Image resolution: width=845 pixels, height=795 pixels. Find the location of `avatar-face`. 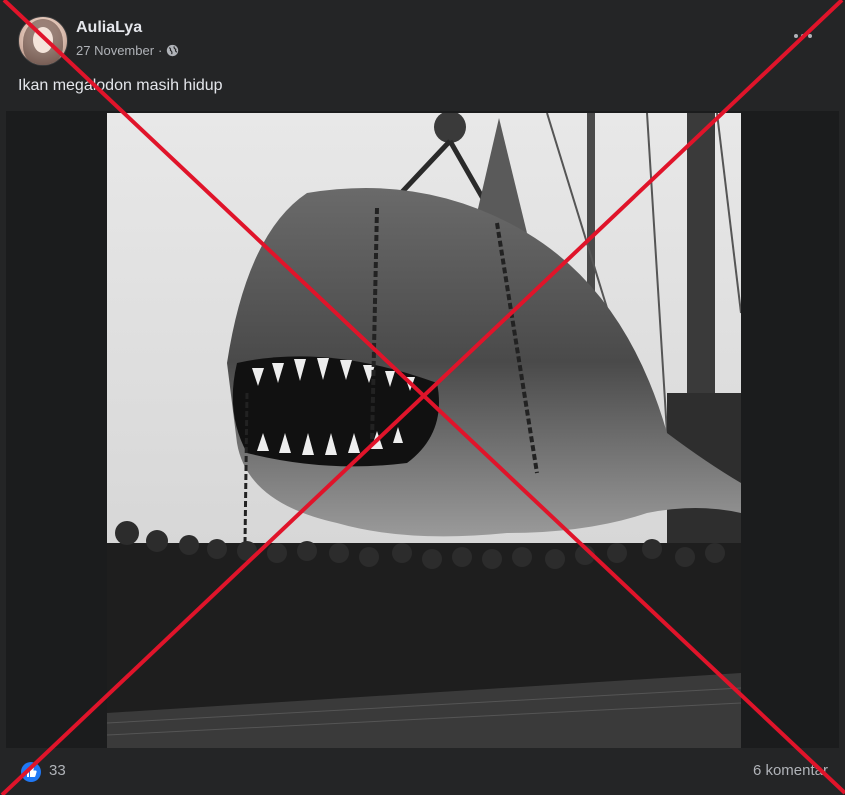

avatar-face is located at coordinates (43, 40).